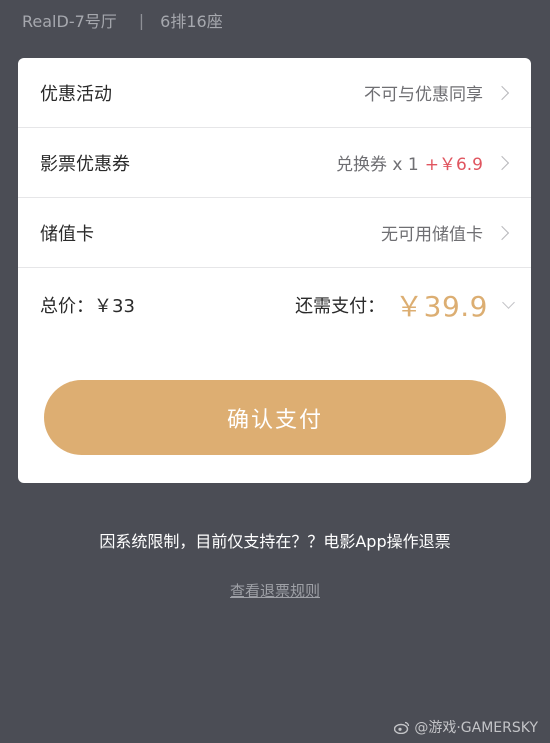  What do you see at coordinates (441, 306) in the screenshot?
I see `amount-due: ￥39.9` at bounding box center [441, 306].